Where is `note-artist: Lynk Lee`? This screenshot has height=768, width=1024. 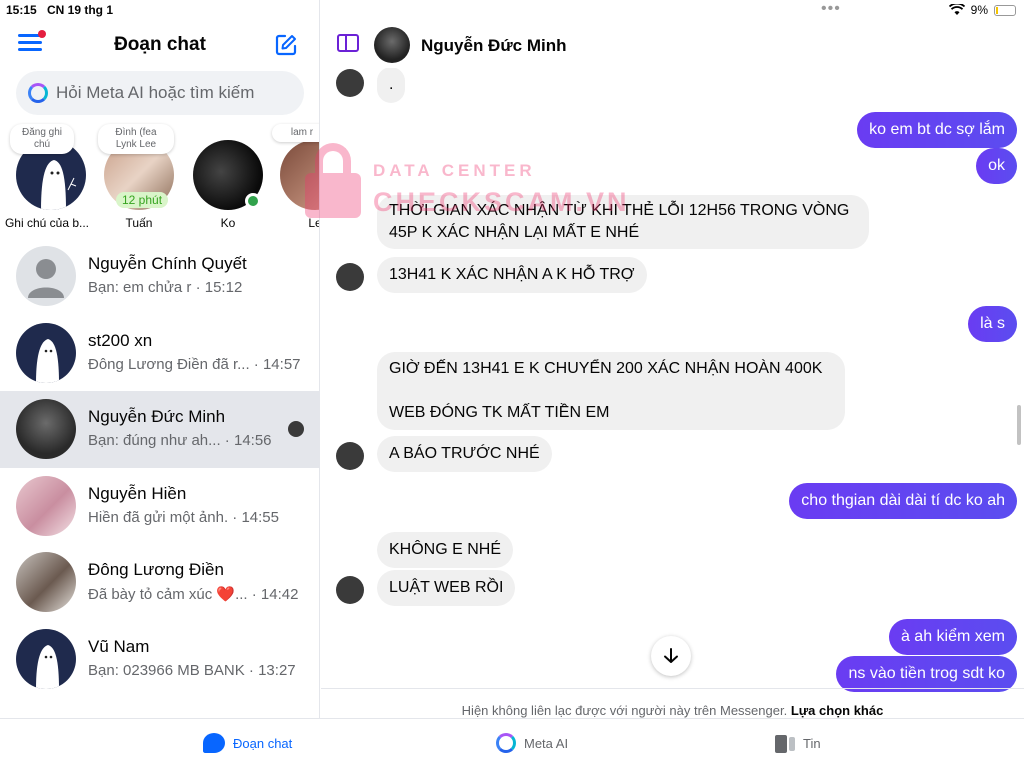 note-artist: Lynk Lee is located at coordinates (136, 144).